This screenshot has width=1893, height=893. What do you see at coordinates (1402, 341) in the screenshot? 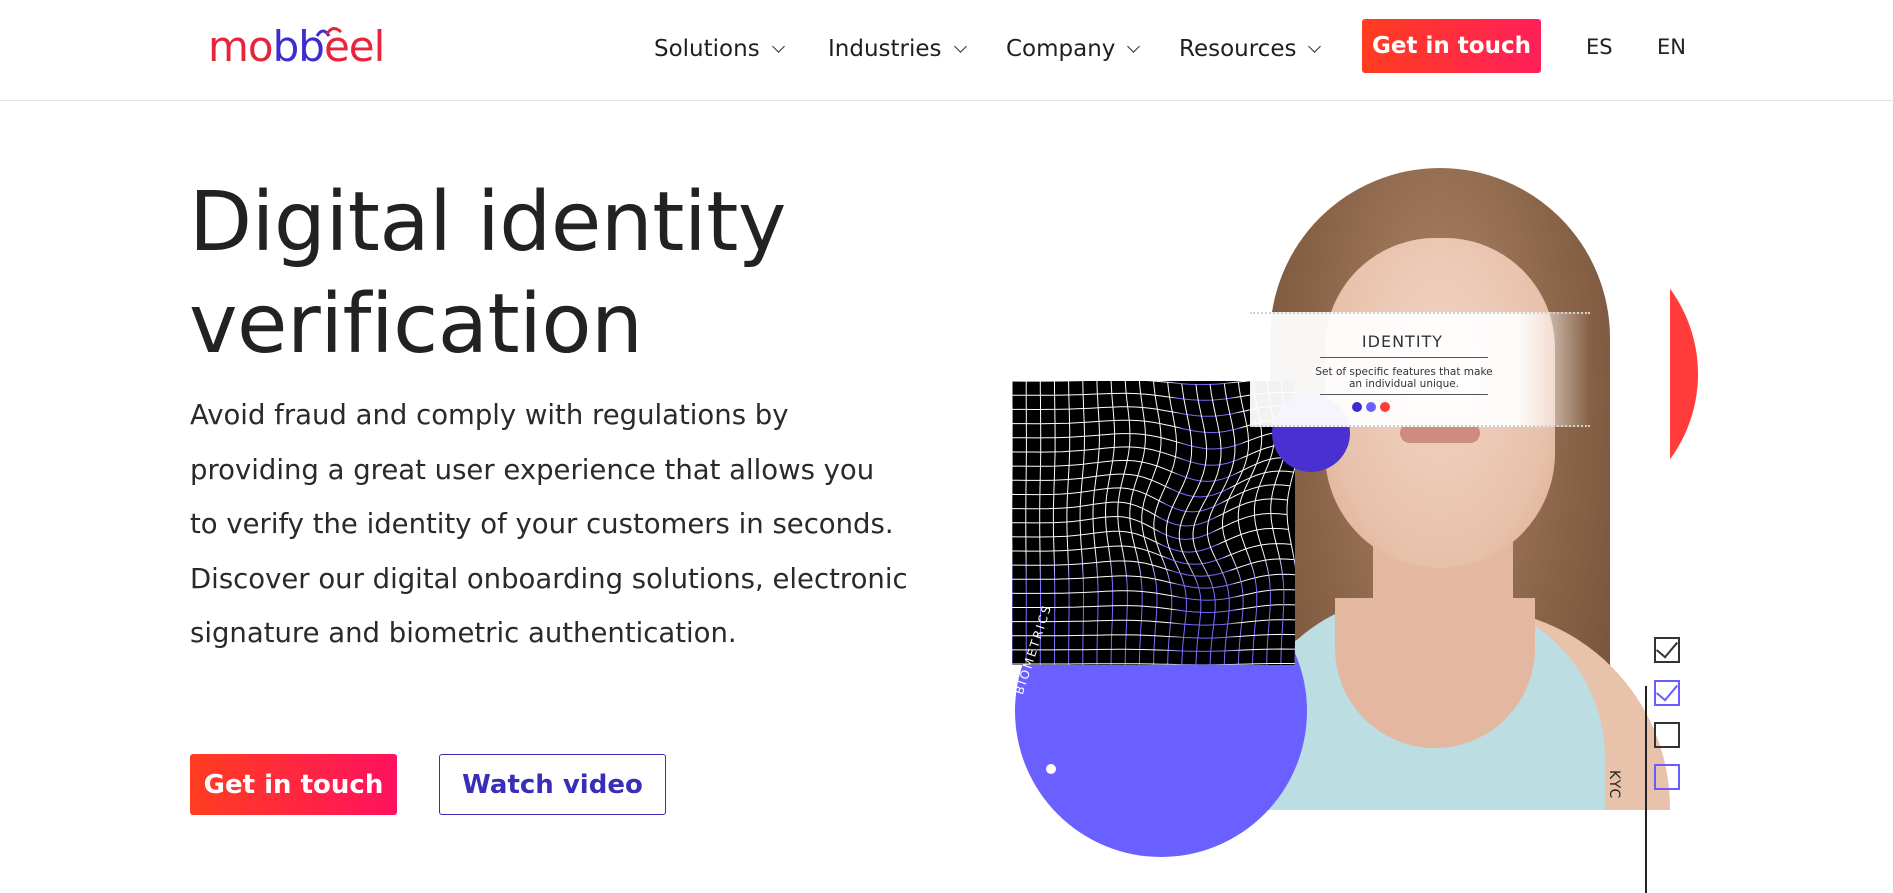
I see `identity-card-title: IDENTITY` at bounding box center [1402, 341].